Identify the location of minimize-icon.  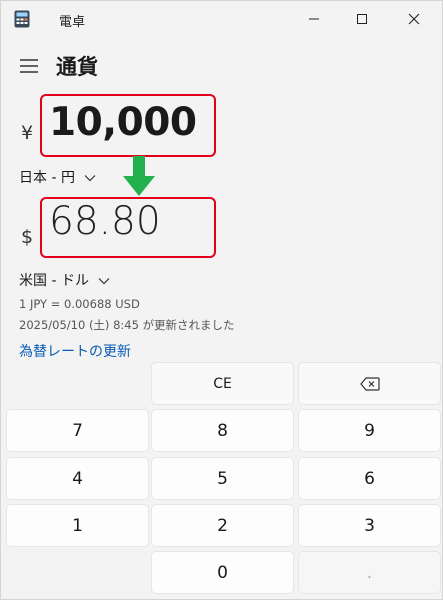
(314, 19).